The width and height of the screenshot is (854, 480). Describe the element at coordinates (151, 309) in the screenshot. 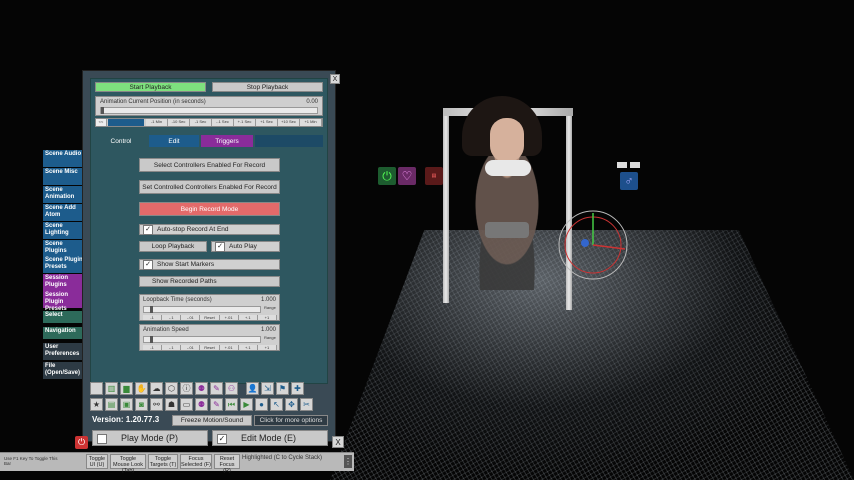

I see `loopback-slider-thumb` at that location.